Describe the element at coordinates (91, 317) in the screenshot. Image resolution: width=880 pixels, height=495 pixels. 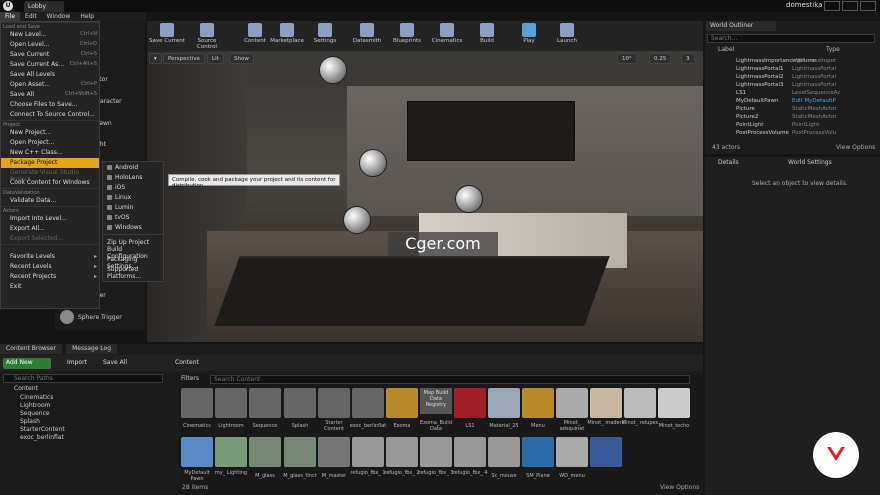
I see `place-item-sphere-trigger: Sphere Trigger` at that location.